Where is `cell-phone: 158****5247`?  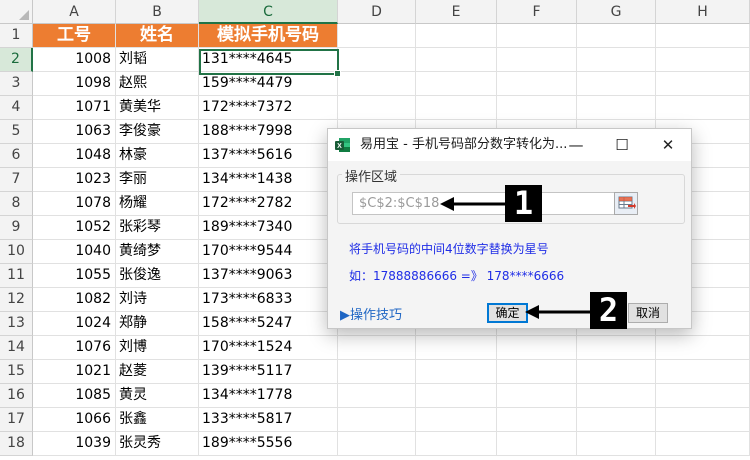 cell-phone: 158****5247 is located at coordinates (268, 324).